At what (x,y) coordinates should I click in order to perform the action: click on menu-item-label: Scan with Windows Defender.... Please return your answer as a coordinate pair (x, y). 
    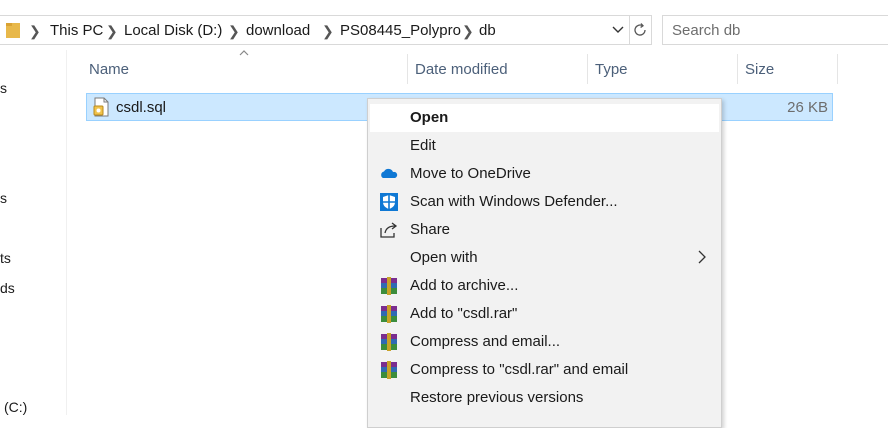
    Looking at the image, I should click on (514, 201).